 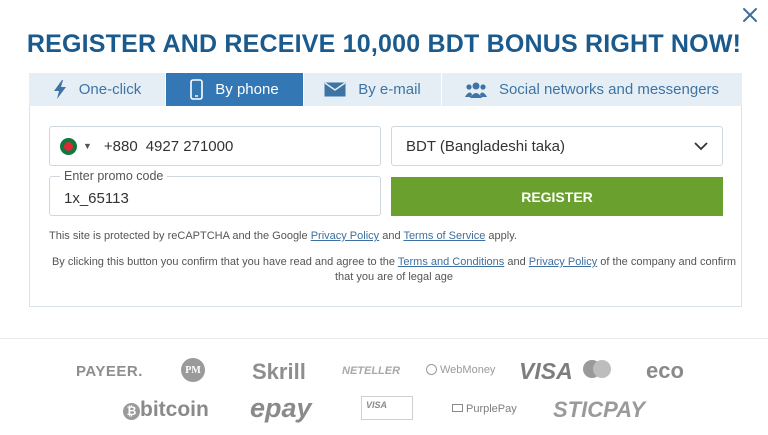 I want to click on terms-of-service-link: Terms of Service, so click(x=444, y=236).